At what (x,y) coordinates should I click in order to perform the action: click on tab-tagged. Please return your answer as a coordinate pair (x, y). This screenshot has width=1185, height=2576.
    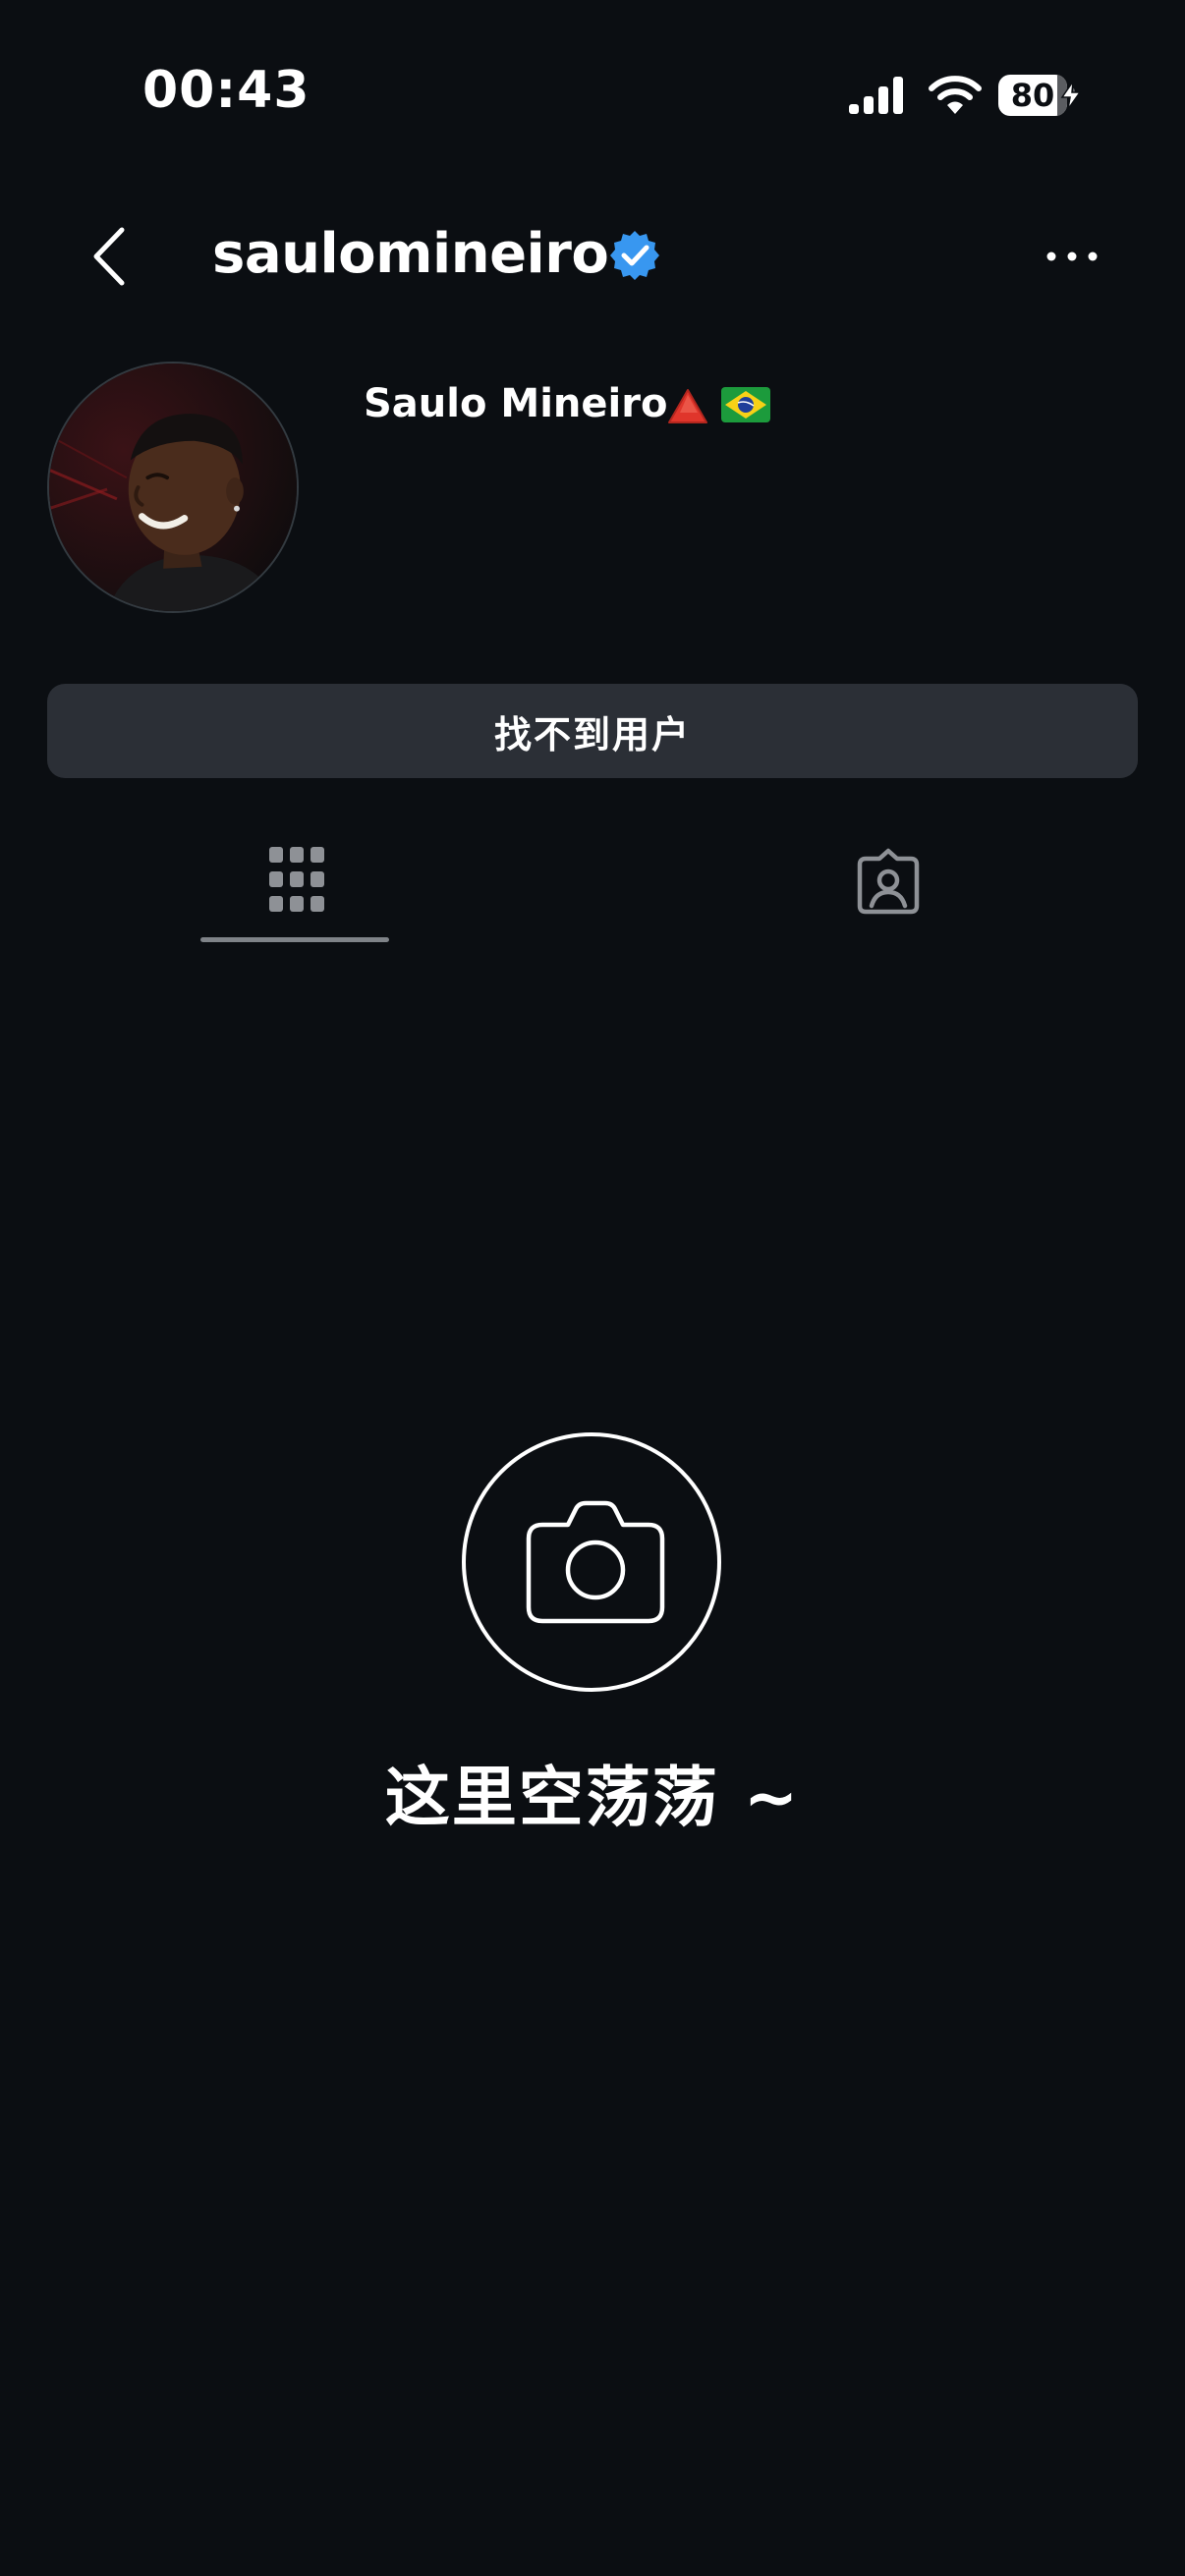
    Looking at the image, I should click on (889, 884).